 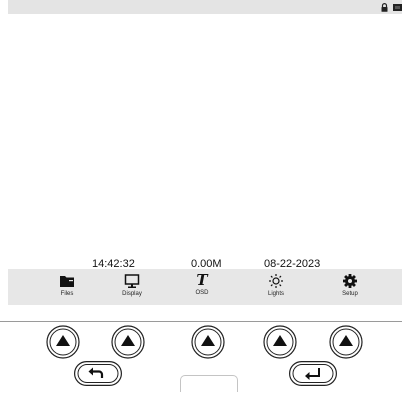 I want to click on menu-display: Display, so click(x=132, y=287).